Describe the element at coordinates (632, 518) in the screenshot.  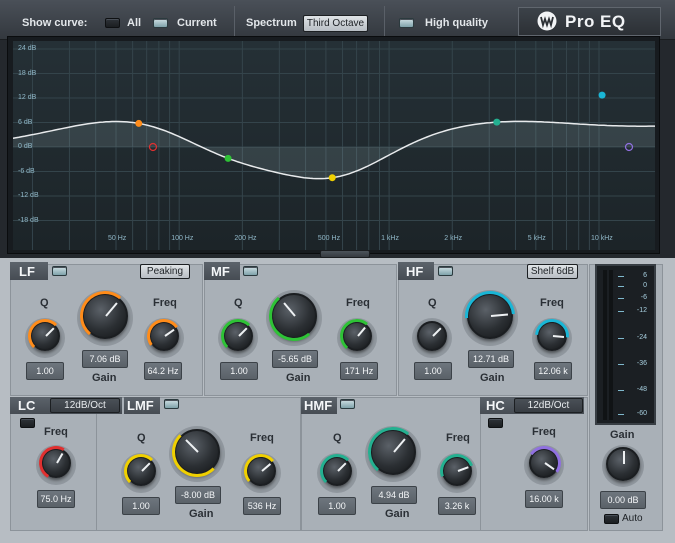
I see `auto-gain-label: Auto` at that location.